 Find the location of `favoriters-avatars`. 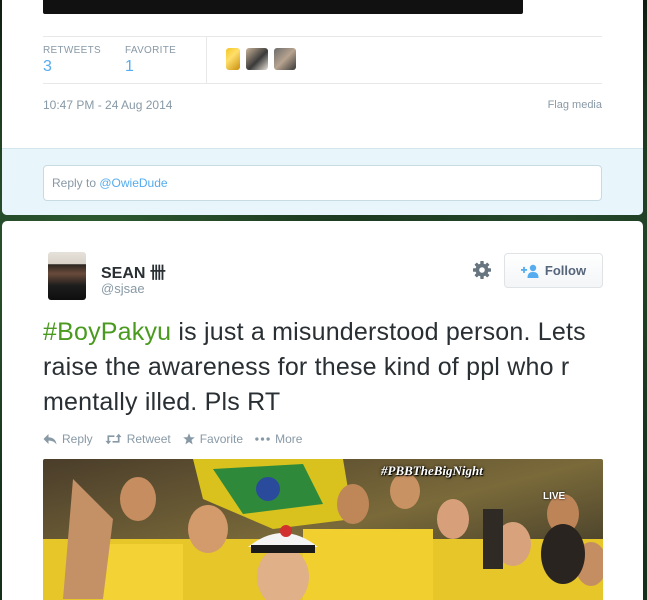

favoriters-avatars is located at coordinates (261, 59).